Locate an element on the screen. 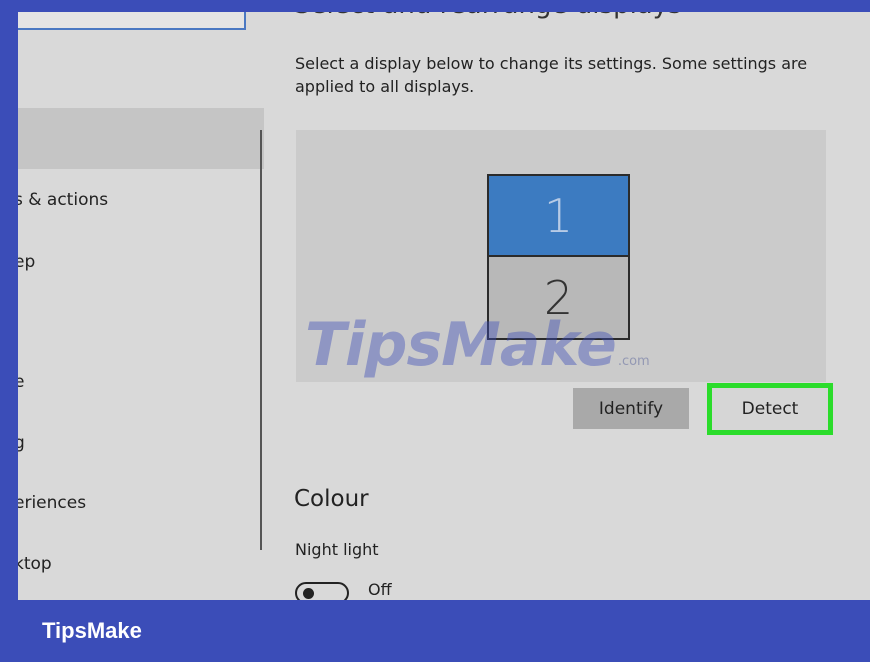  colour-section-heading: Colour is located at coordinates (331, 499).